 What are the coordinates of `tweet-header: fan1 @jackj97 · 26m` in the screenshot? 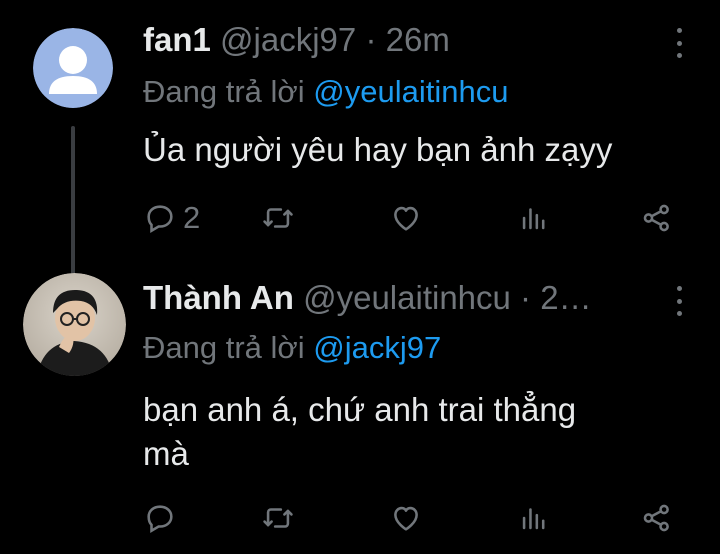 It's located at (296, 40).